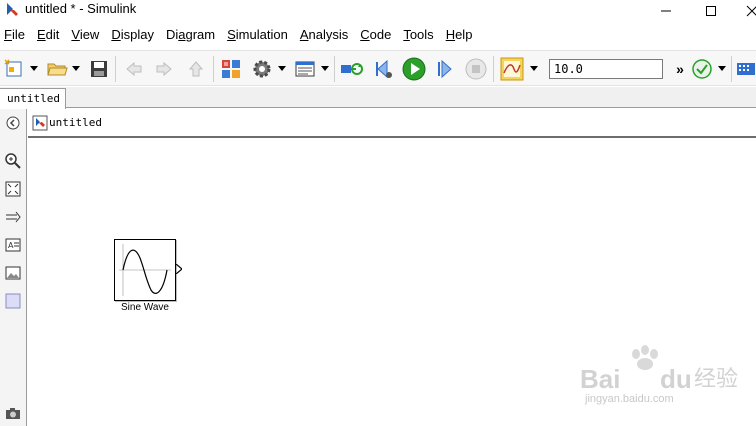  I want to click on menu-label-part: ile, so click(18, 34).